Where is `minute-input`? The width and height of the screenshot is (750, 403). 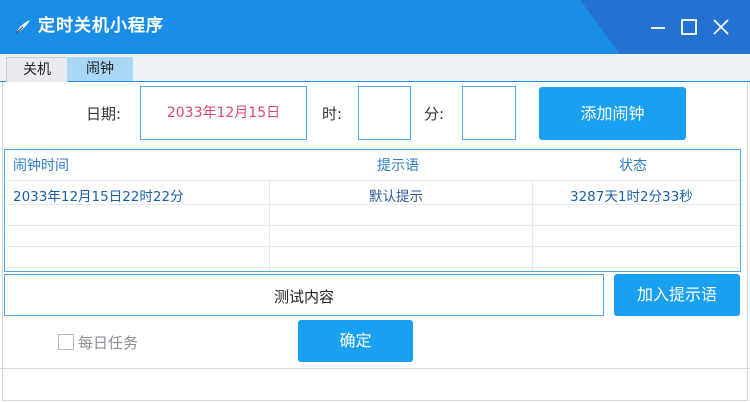 minute-input is located at coordinates (489, 113).